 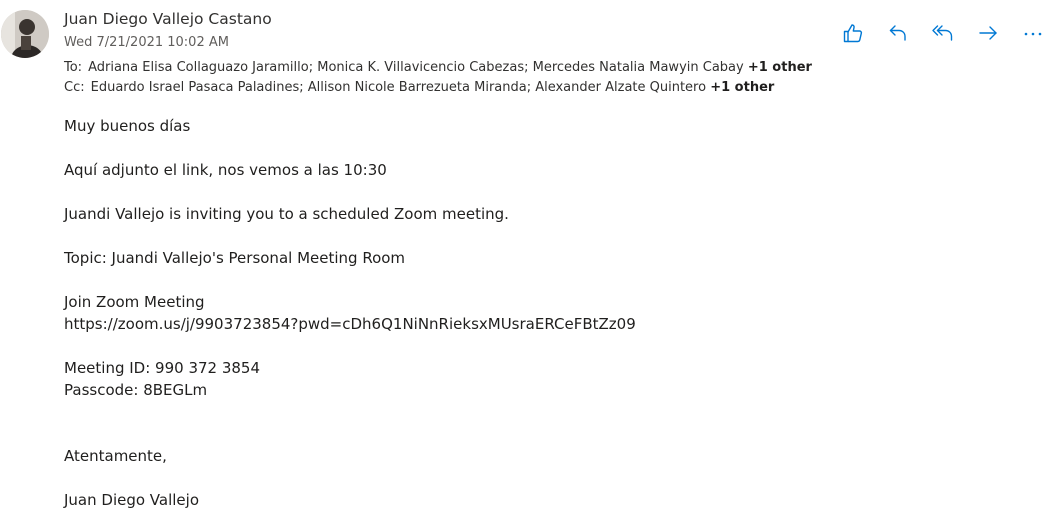 What do you see at coordinates (115, 456) in the screenshot?
I see `closing: Atentamente,` at bounding box center [115, 456].